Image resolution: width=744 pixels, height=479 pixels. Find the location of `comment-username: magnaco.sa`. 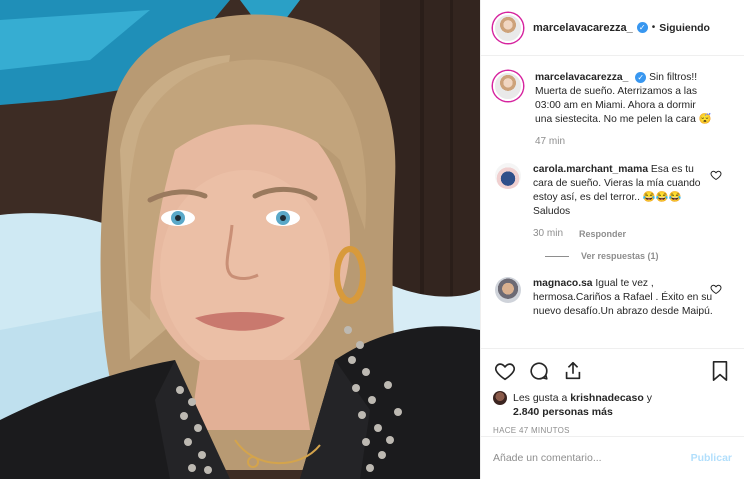

comment-username: magnaco.sa is located at coordinates (563, 283).